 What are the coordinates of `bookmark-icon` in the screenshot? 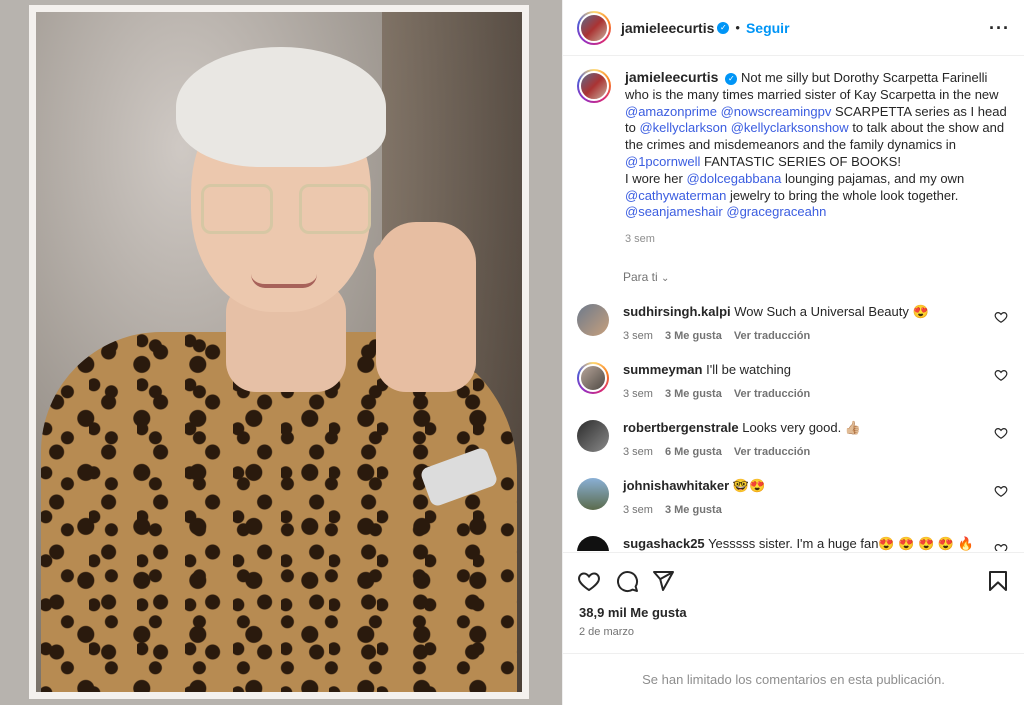 It's located at (998, 581).